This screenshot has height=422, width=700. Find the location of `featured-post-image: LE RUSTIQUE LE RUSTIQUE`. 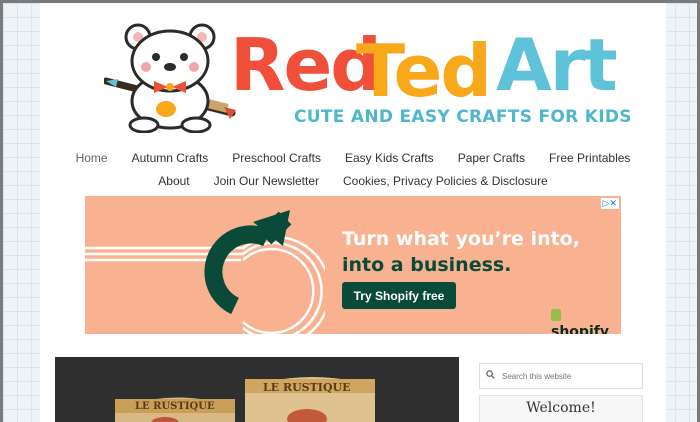

featured-post-image: LE RUSTIQUE LE RUSTIQUE is located at coordinates (257, 389).